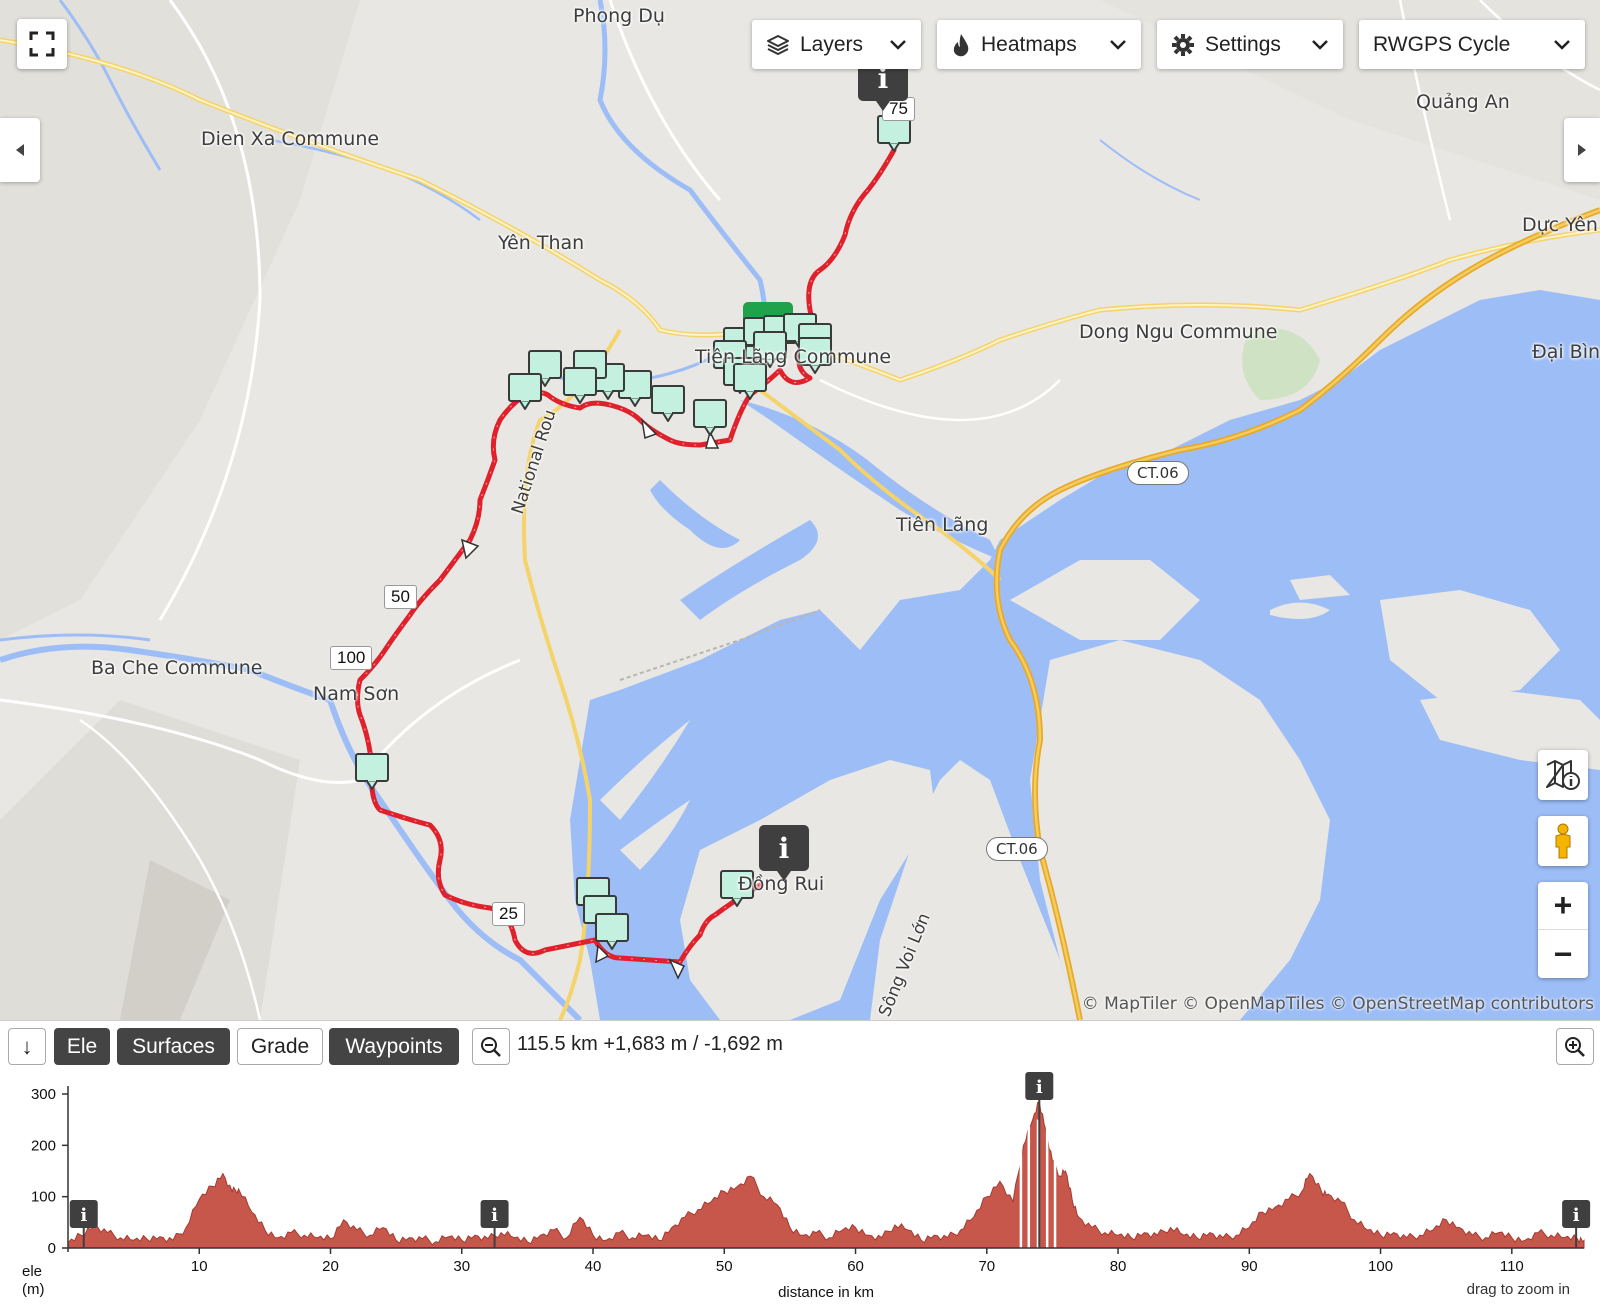 This screenshot has width=1600, height=1307. I want to click on y-axis-unit: (m), so click(33, 1289).